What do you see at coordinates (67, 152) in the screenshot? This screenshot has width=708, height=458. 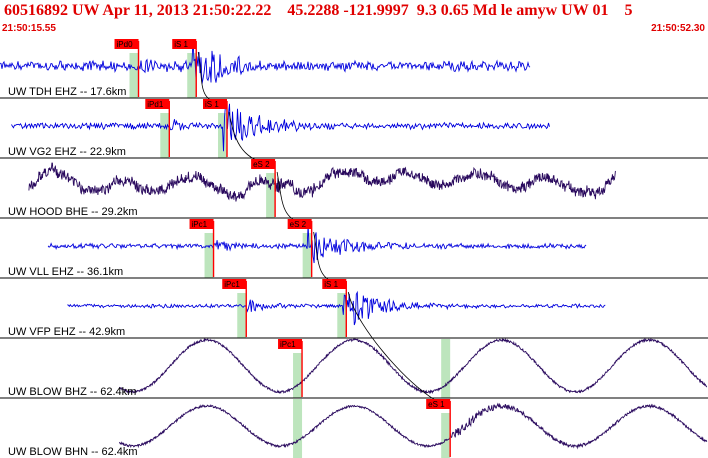 I see `station-label: UW VG2 EHZ -- 22.9km` at bounding box center [67, 152].